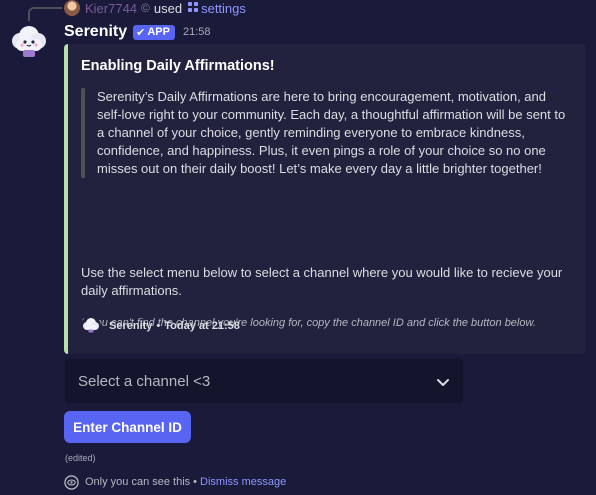 The width and height of the screenshot is (596, 495). Describe the element at coordinates (144, 381) in the screenshot. I see `channel-select-placeholder: Select a channel <3` at that location.